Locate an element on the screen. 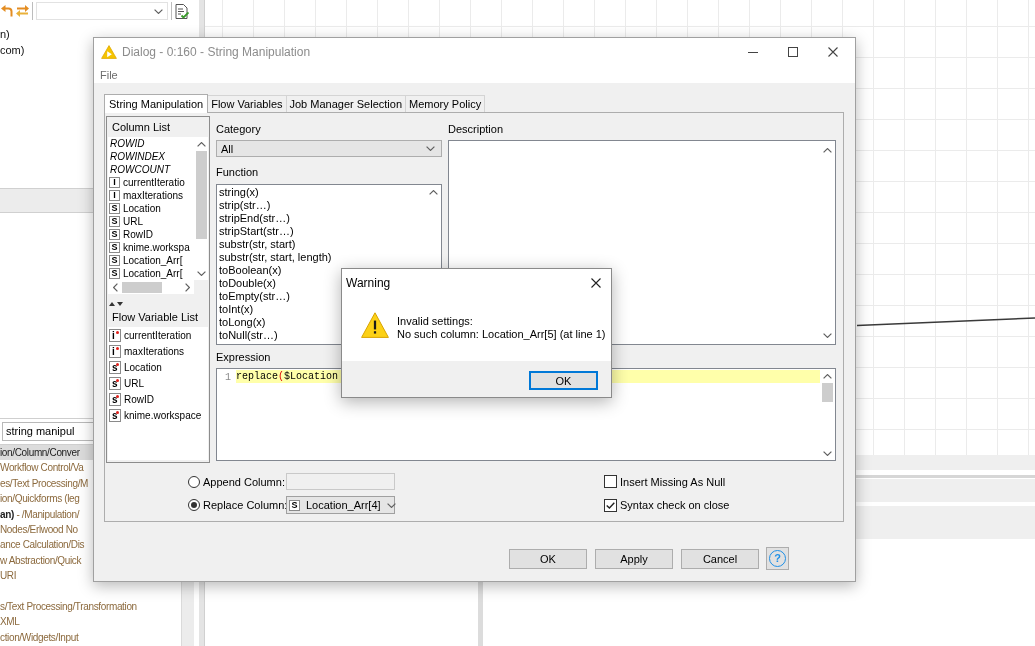 The image size is (1035, 646). window-title: Dialog - 0:160 - String Manipulation is located at coordinates (216, 52).